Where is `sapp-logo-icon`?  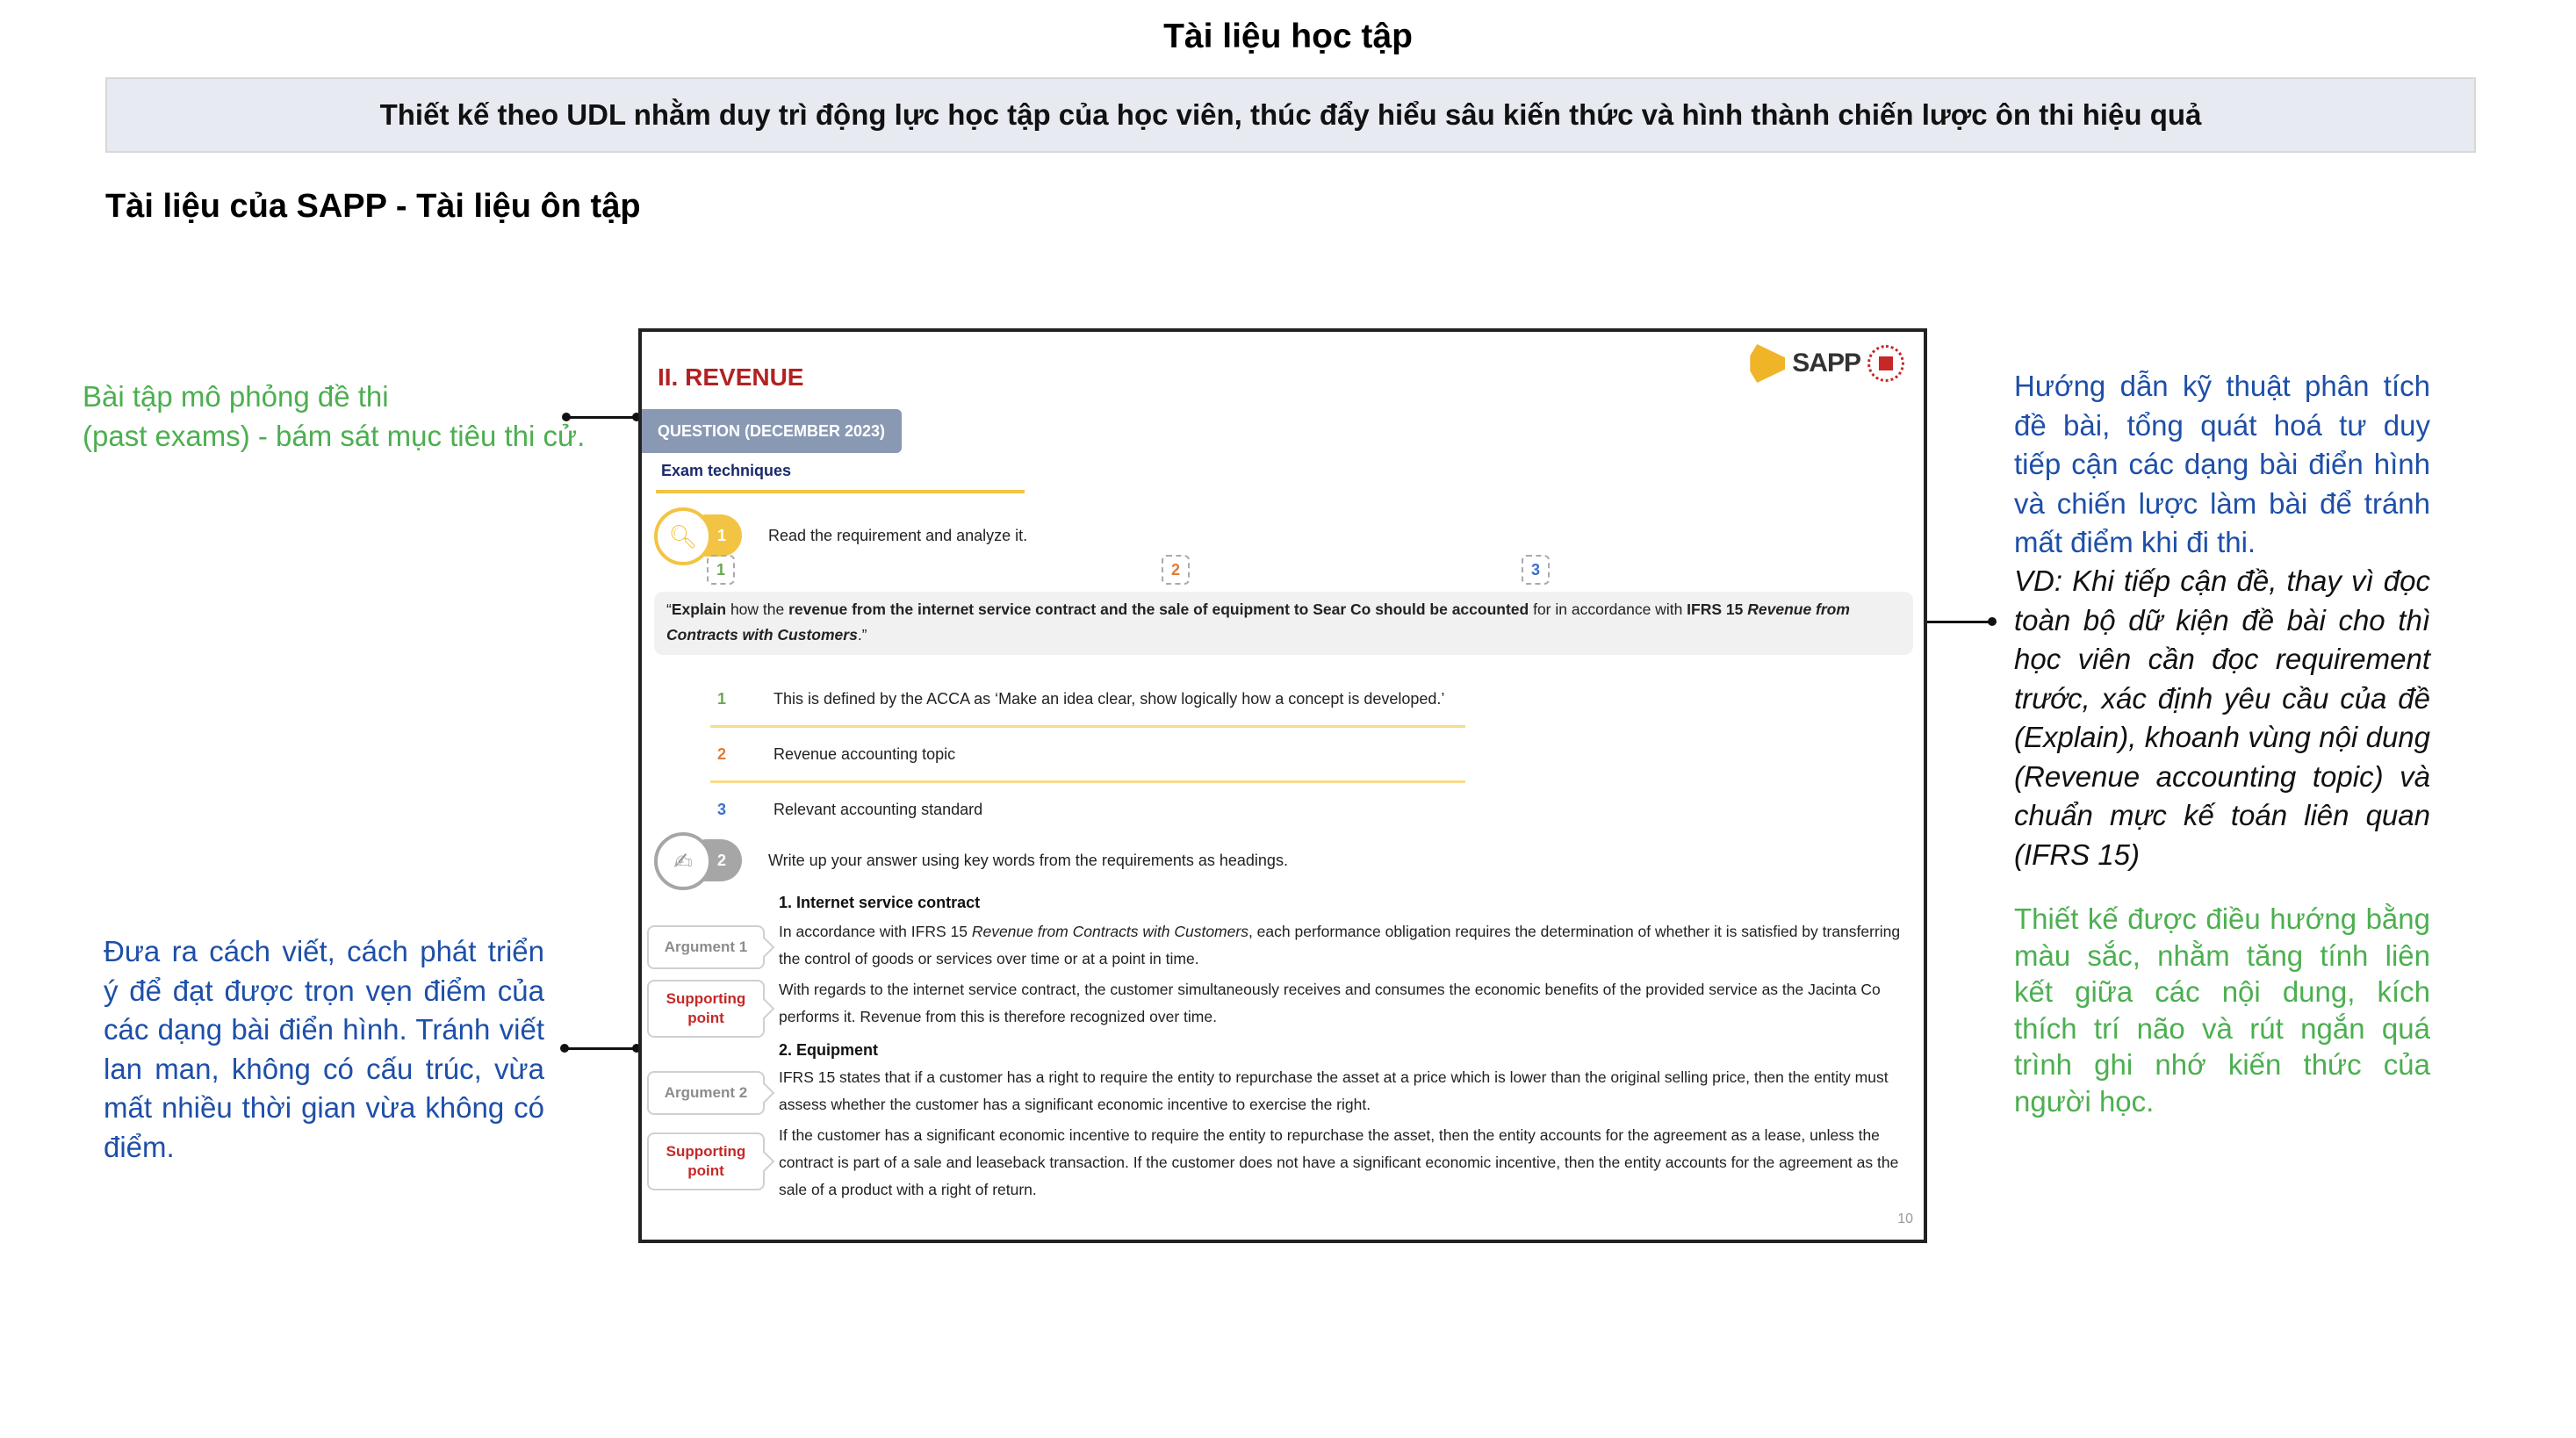 sapp-logo-icon is located at coordinates (1768, 363).